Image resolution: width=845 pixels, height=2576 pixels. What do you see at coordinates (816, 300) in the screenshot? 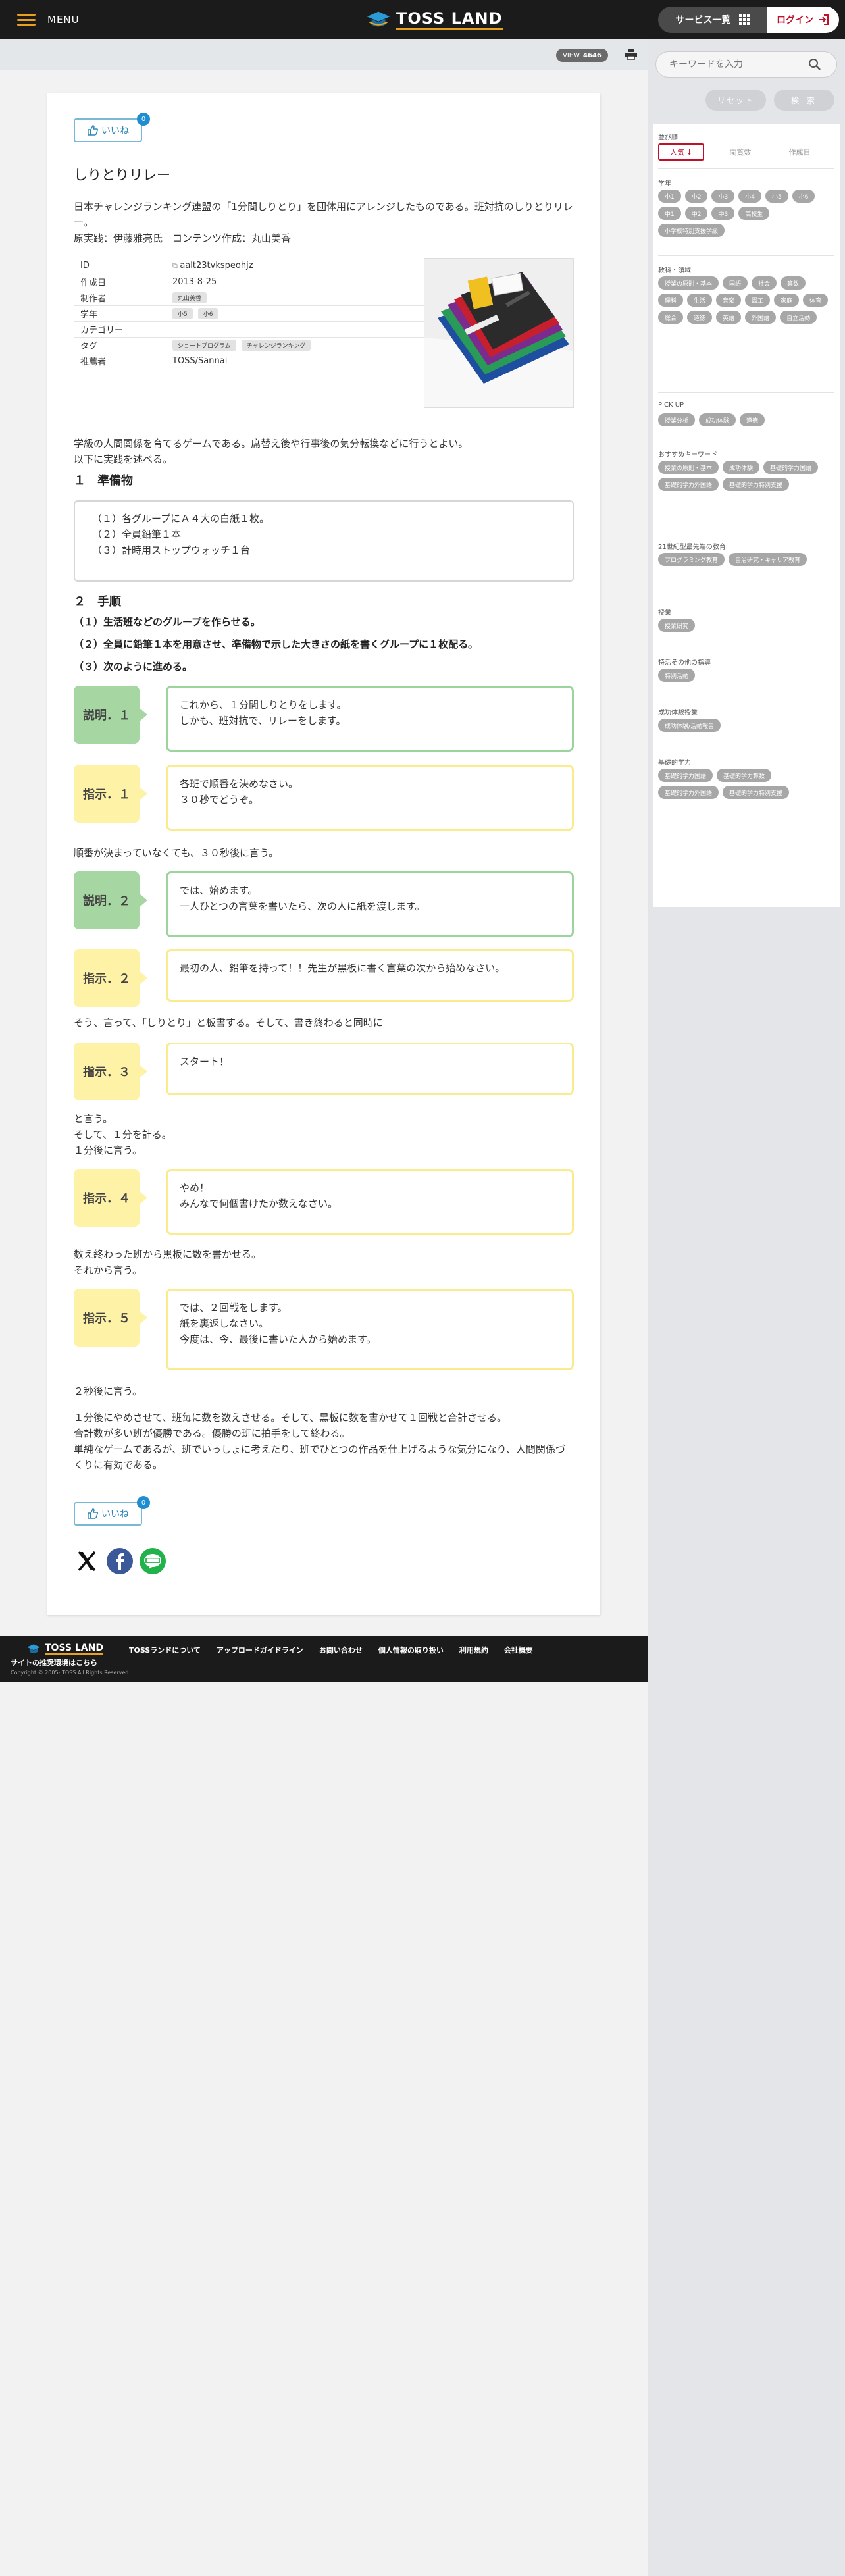
I see `subject-chip: 体育` at bounding box center [816, 300].